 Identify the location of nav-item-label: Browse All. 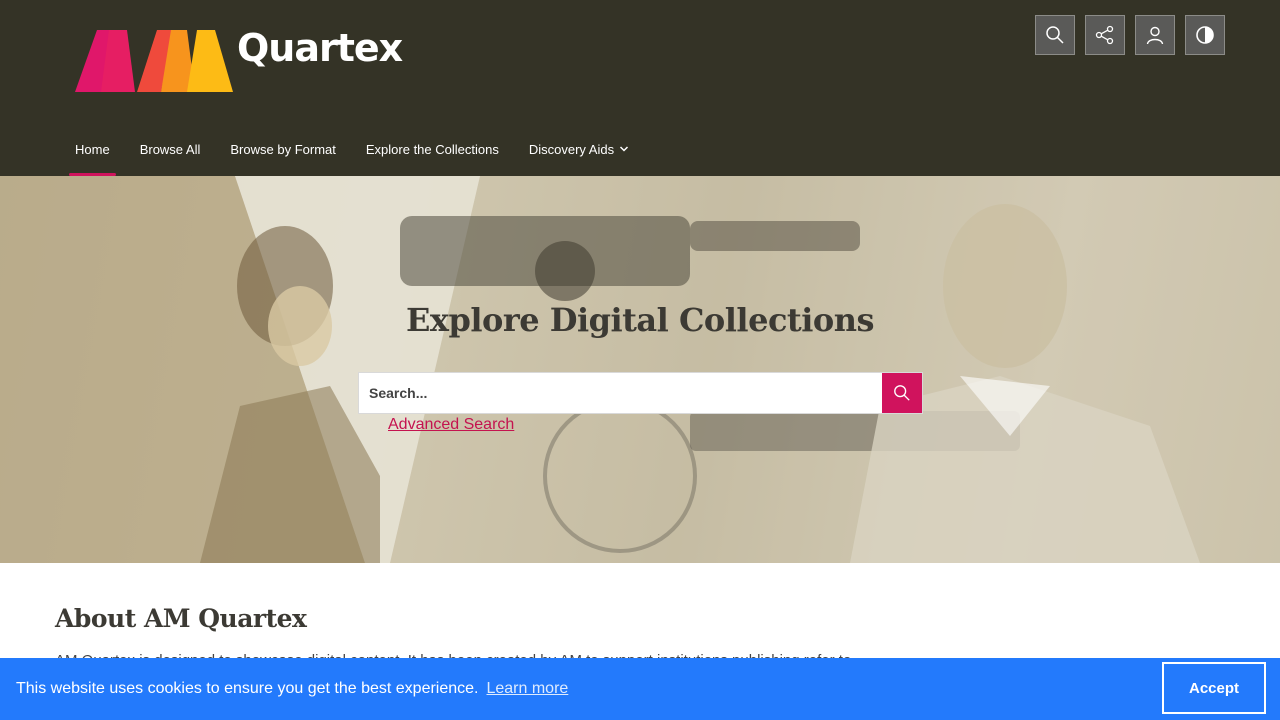
(170, 149).